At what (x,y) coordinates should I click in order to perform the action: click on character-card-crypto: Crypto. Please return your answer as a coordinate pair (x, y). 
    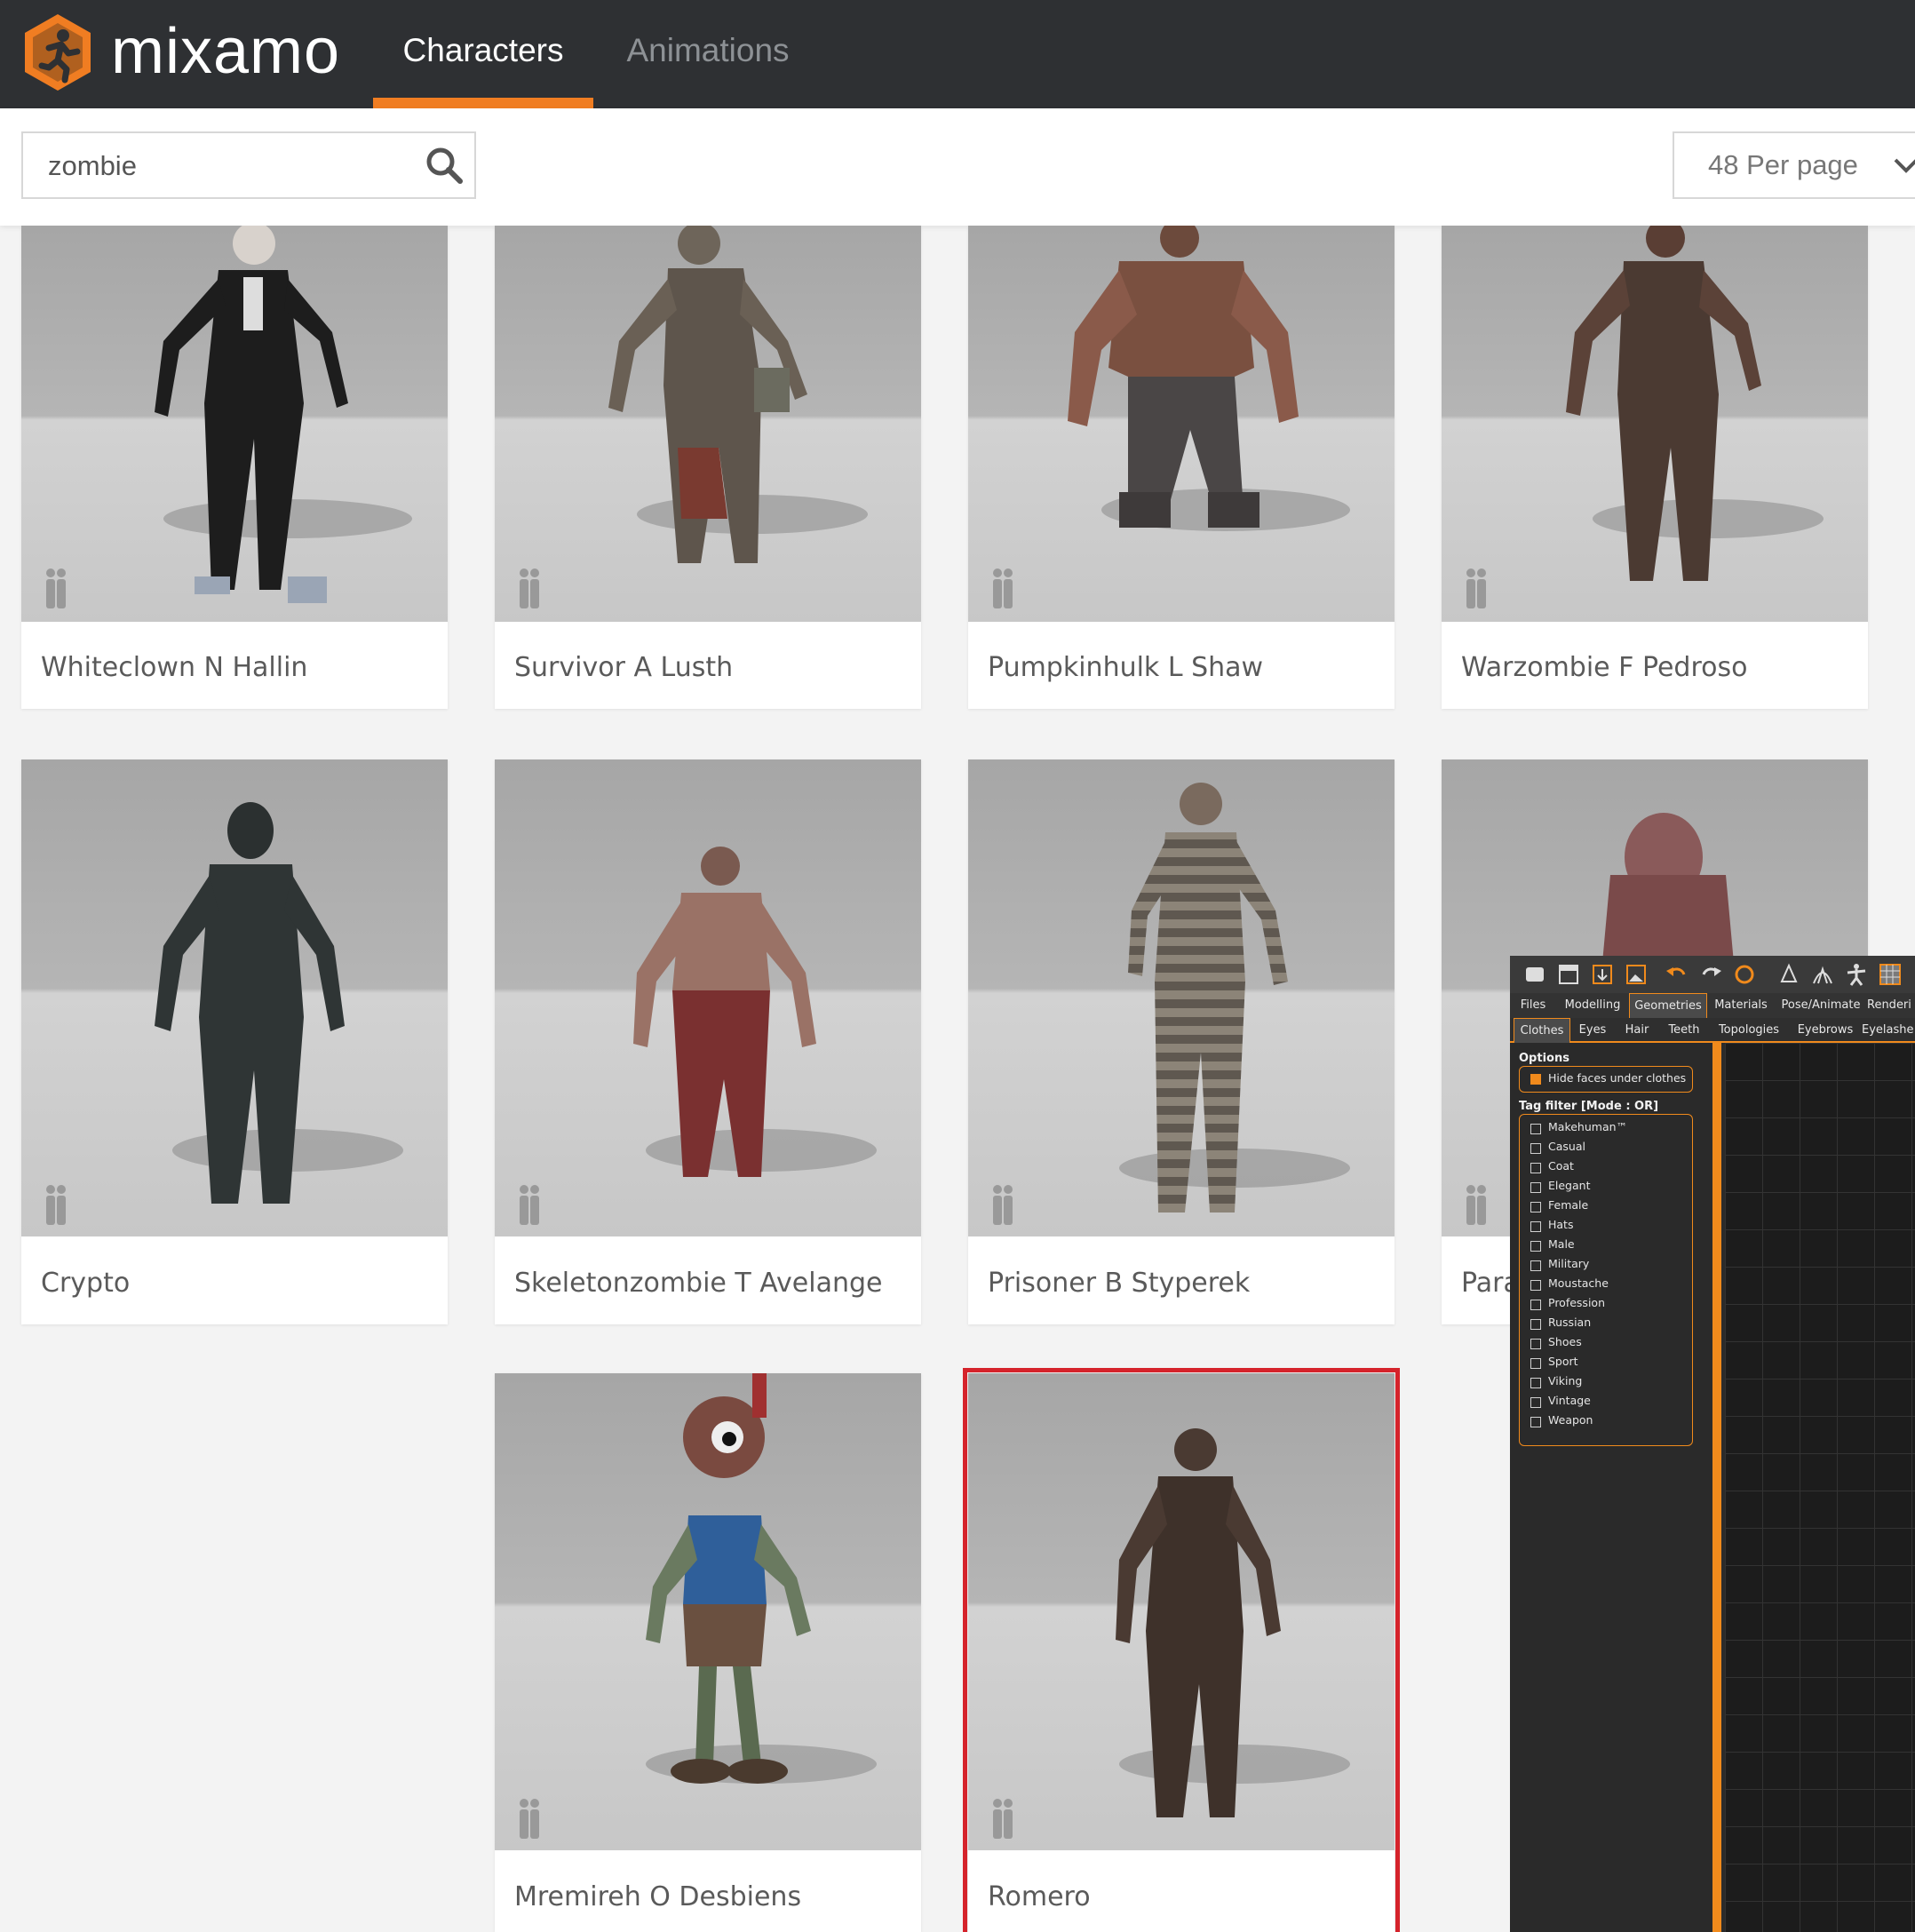
    Looking at the image, I should click on (234, 1041).